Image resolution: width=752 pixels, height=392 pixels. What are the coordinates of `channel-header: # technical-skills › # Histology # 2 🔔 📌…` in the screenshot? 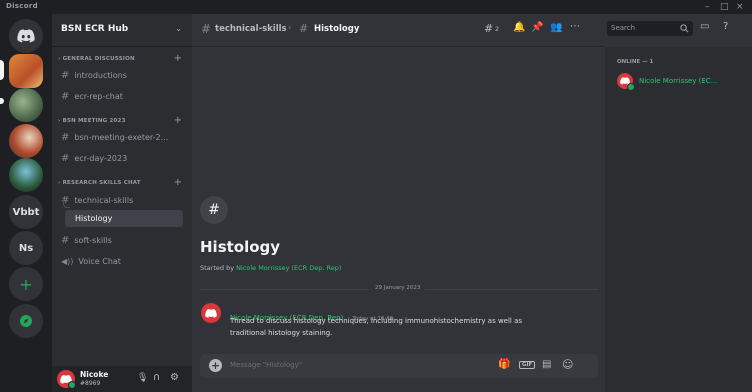 It's located at (398, 30).